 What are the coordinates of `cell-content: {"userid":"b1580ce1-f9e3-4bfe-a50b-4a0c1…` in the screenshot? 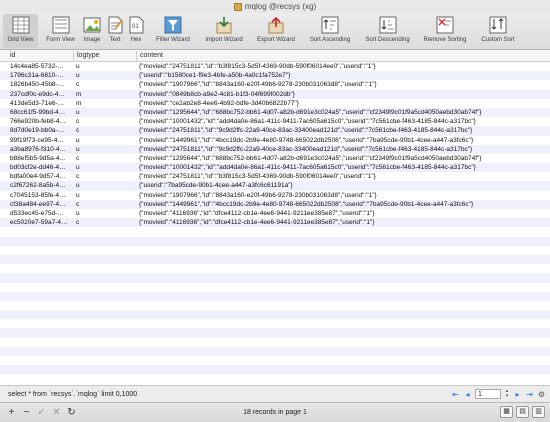 It's located at (344, 75).